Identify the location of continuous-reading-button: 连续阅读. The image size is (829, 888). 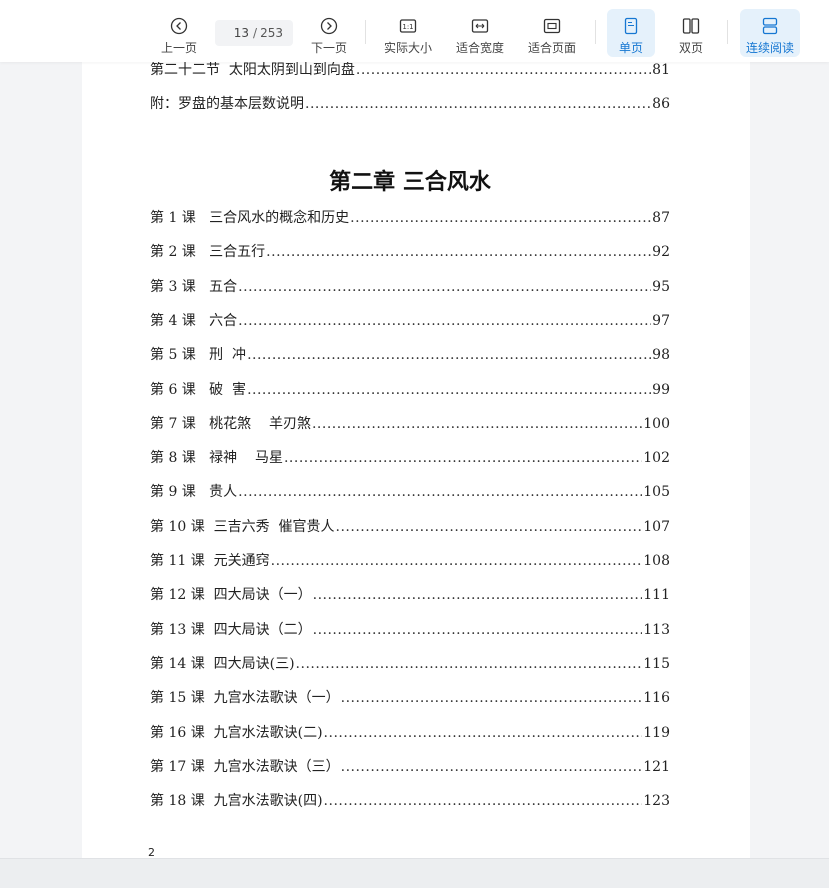
(770, 33).